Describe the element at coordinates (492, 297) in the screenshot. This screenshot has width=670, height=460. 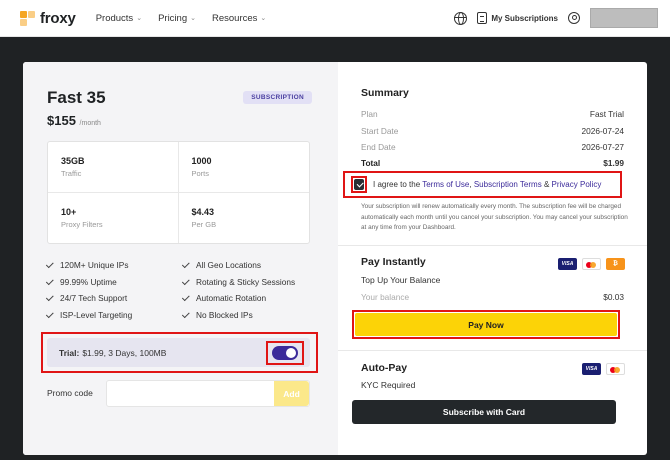
I see `balance-row: Your balance $0.03` at that location.